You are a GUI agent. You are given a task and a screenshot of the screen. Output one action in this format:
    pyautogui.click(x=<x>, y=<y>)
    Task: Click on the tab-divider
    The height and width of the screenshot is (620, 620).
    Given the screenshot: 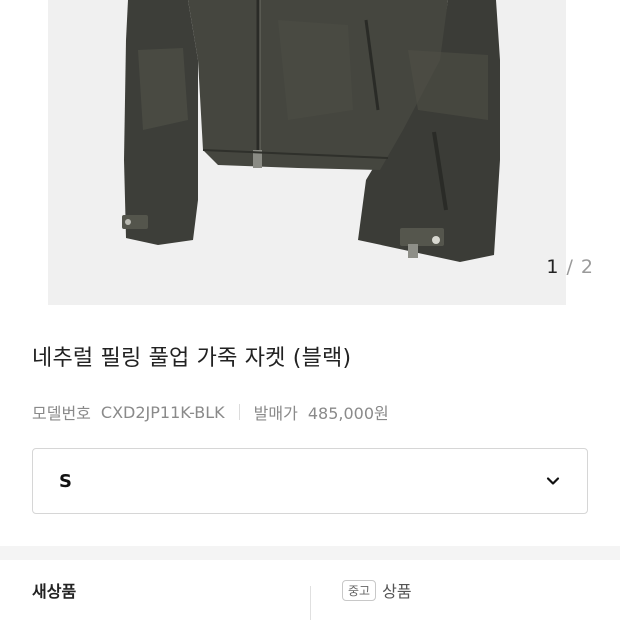 What is the action you would take?
    pyautogui.click(x=310, y=603)
    